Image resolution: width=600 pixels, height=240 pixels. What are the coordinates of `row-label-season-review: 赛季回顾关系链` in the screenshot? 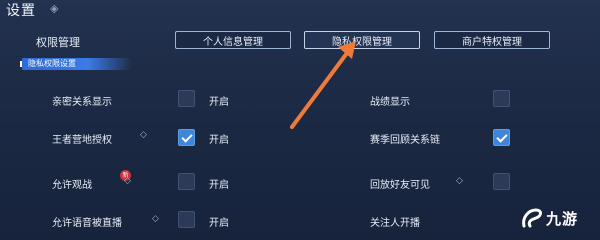 It's located at (405, 140).